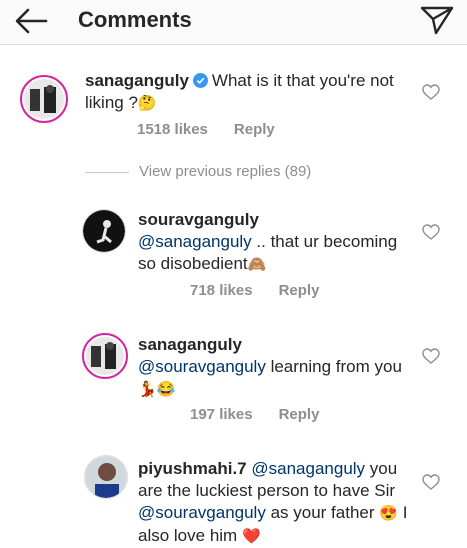  Describe the element at coordinates (31, 21) in the screenshot. I see `back-arrow-icon` at that location.